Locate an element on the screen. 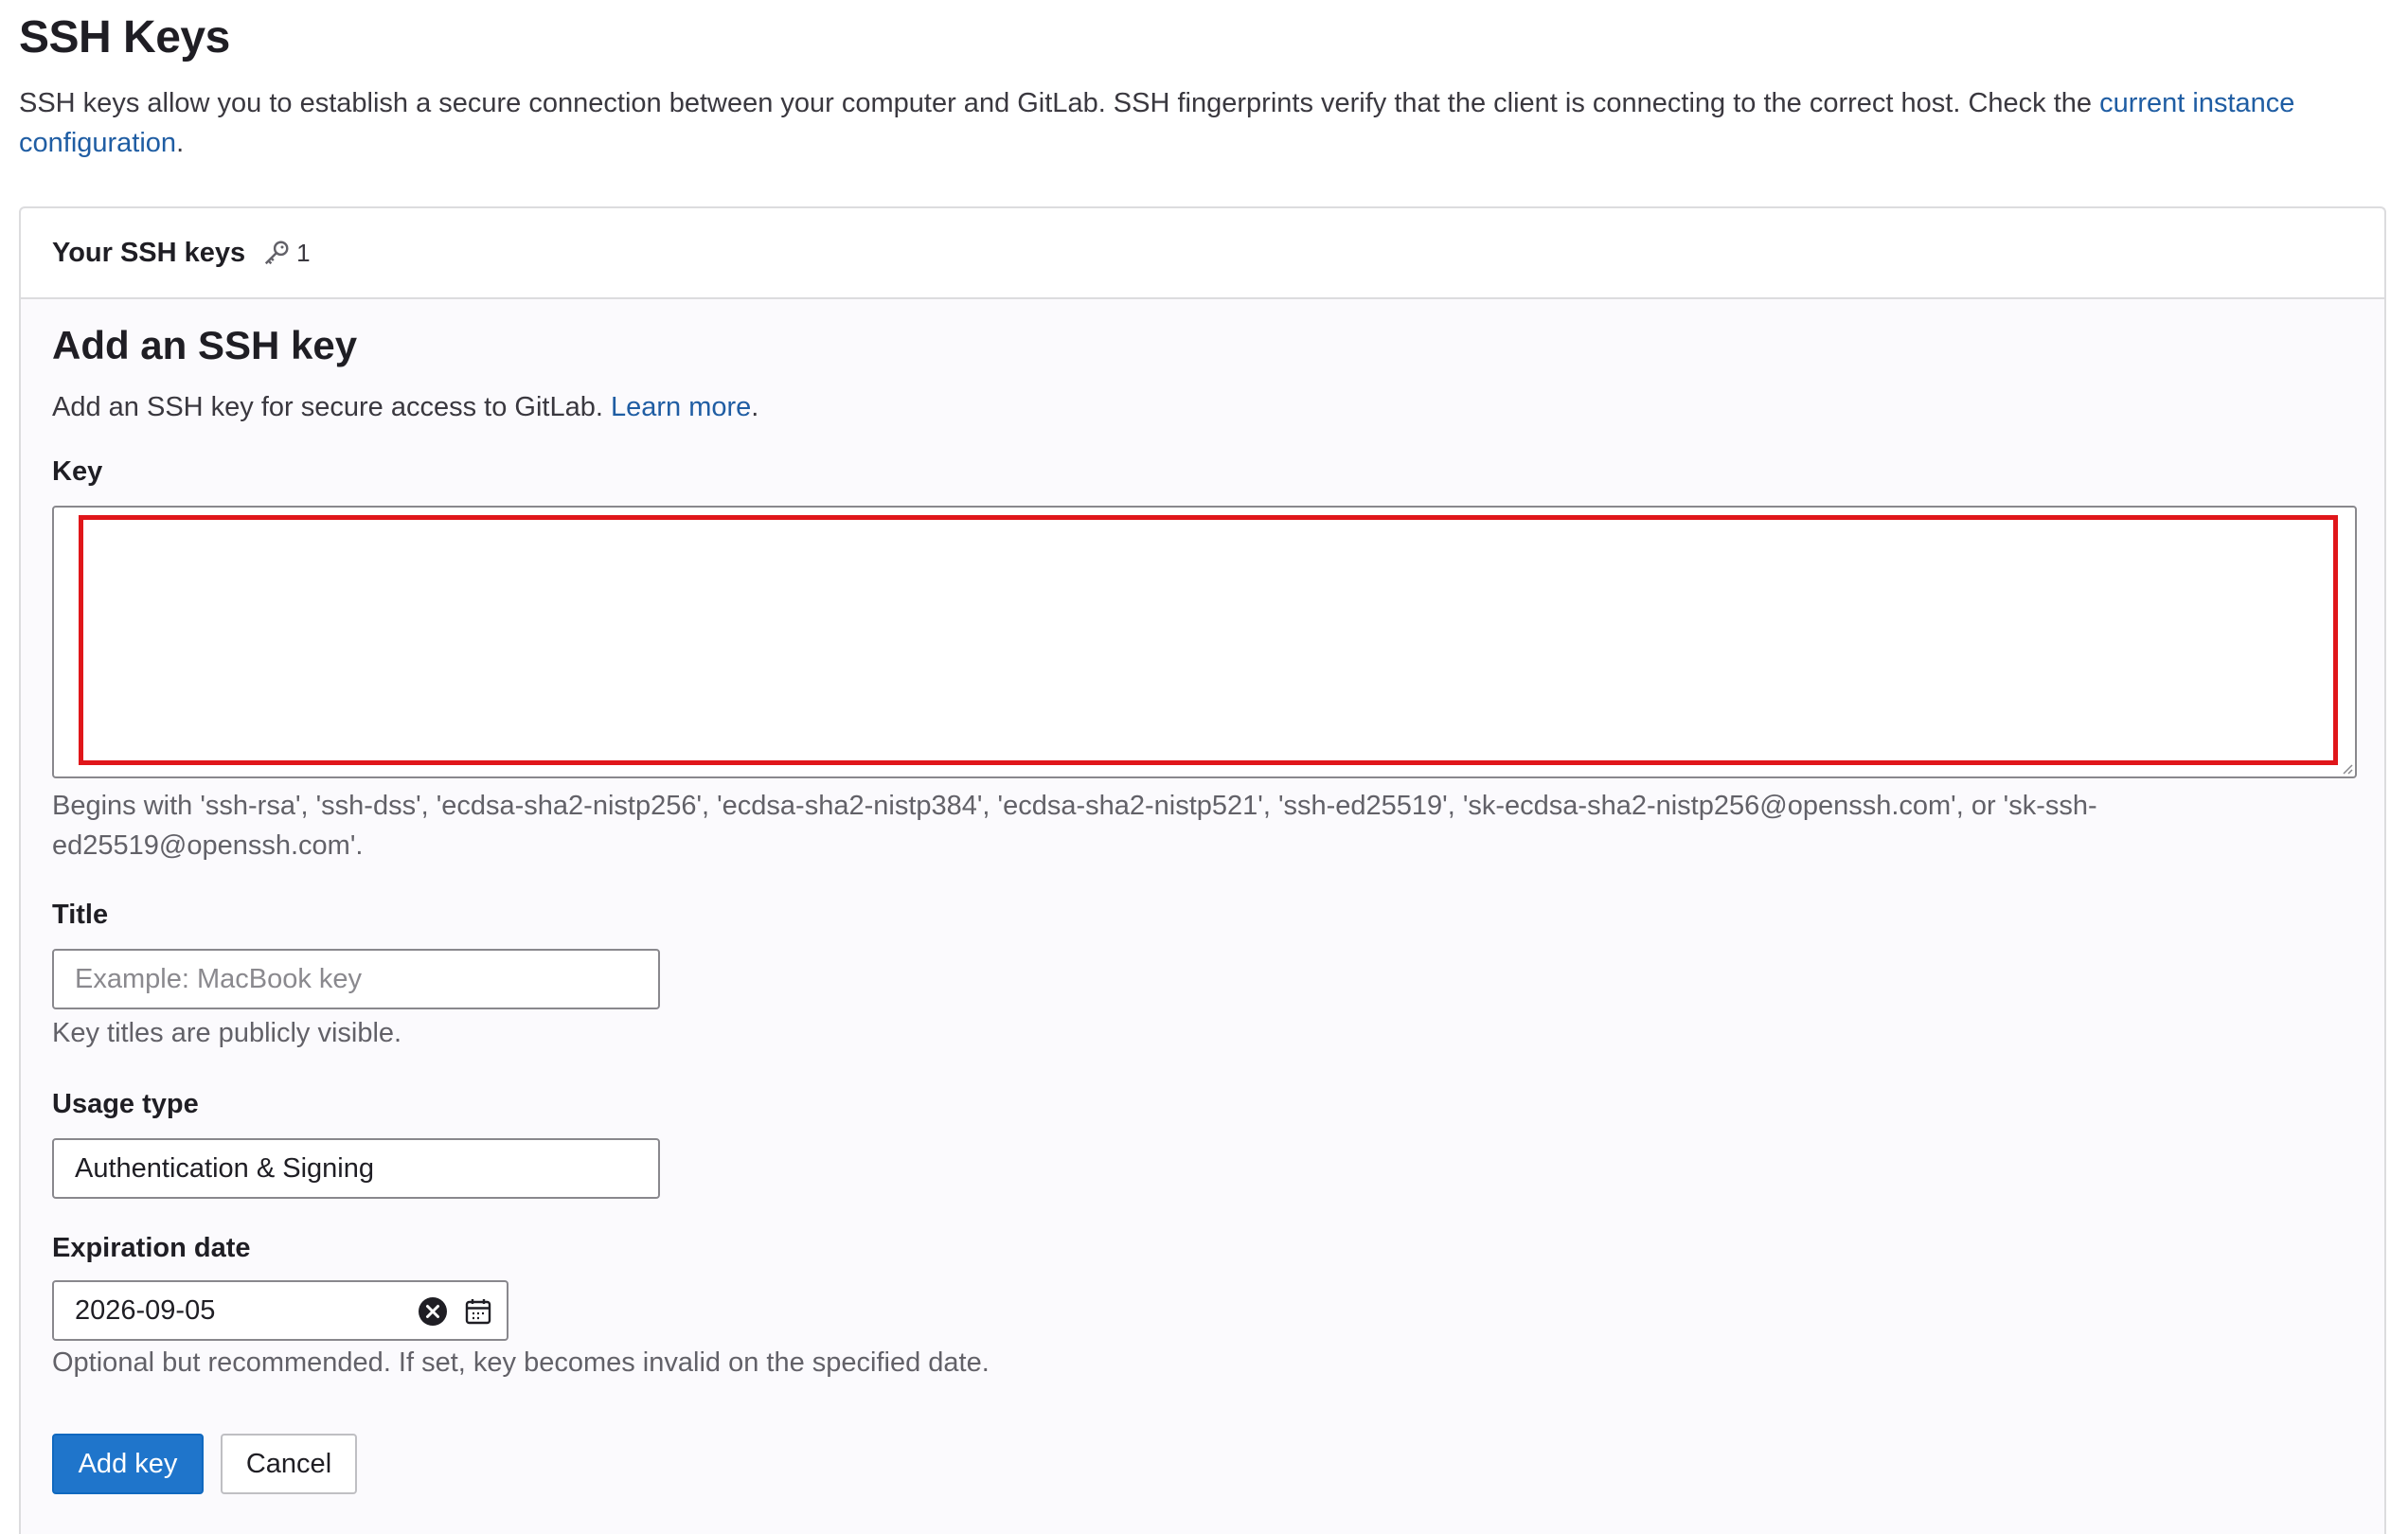 This screenshot has height=1534, width=2408. cancel-button: Cancel is located at coordinates (289, 1464).